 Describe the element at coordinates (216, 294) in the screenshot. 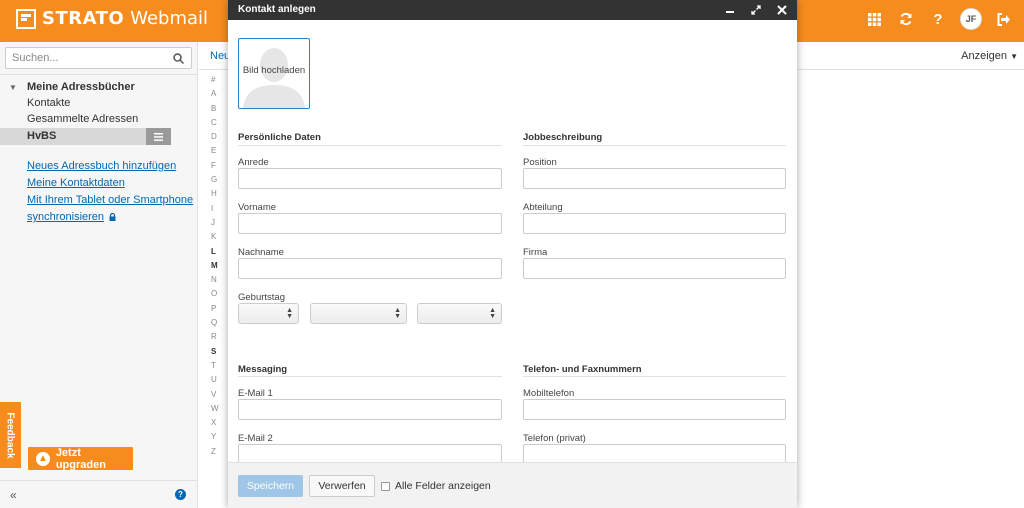

I see `alphabet-letter: O` at that location.